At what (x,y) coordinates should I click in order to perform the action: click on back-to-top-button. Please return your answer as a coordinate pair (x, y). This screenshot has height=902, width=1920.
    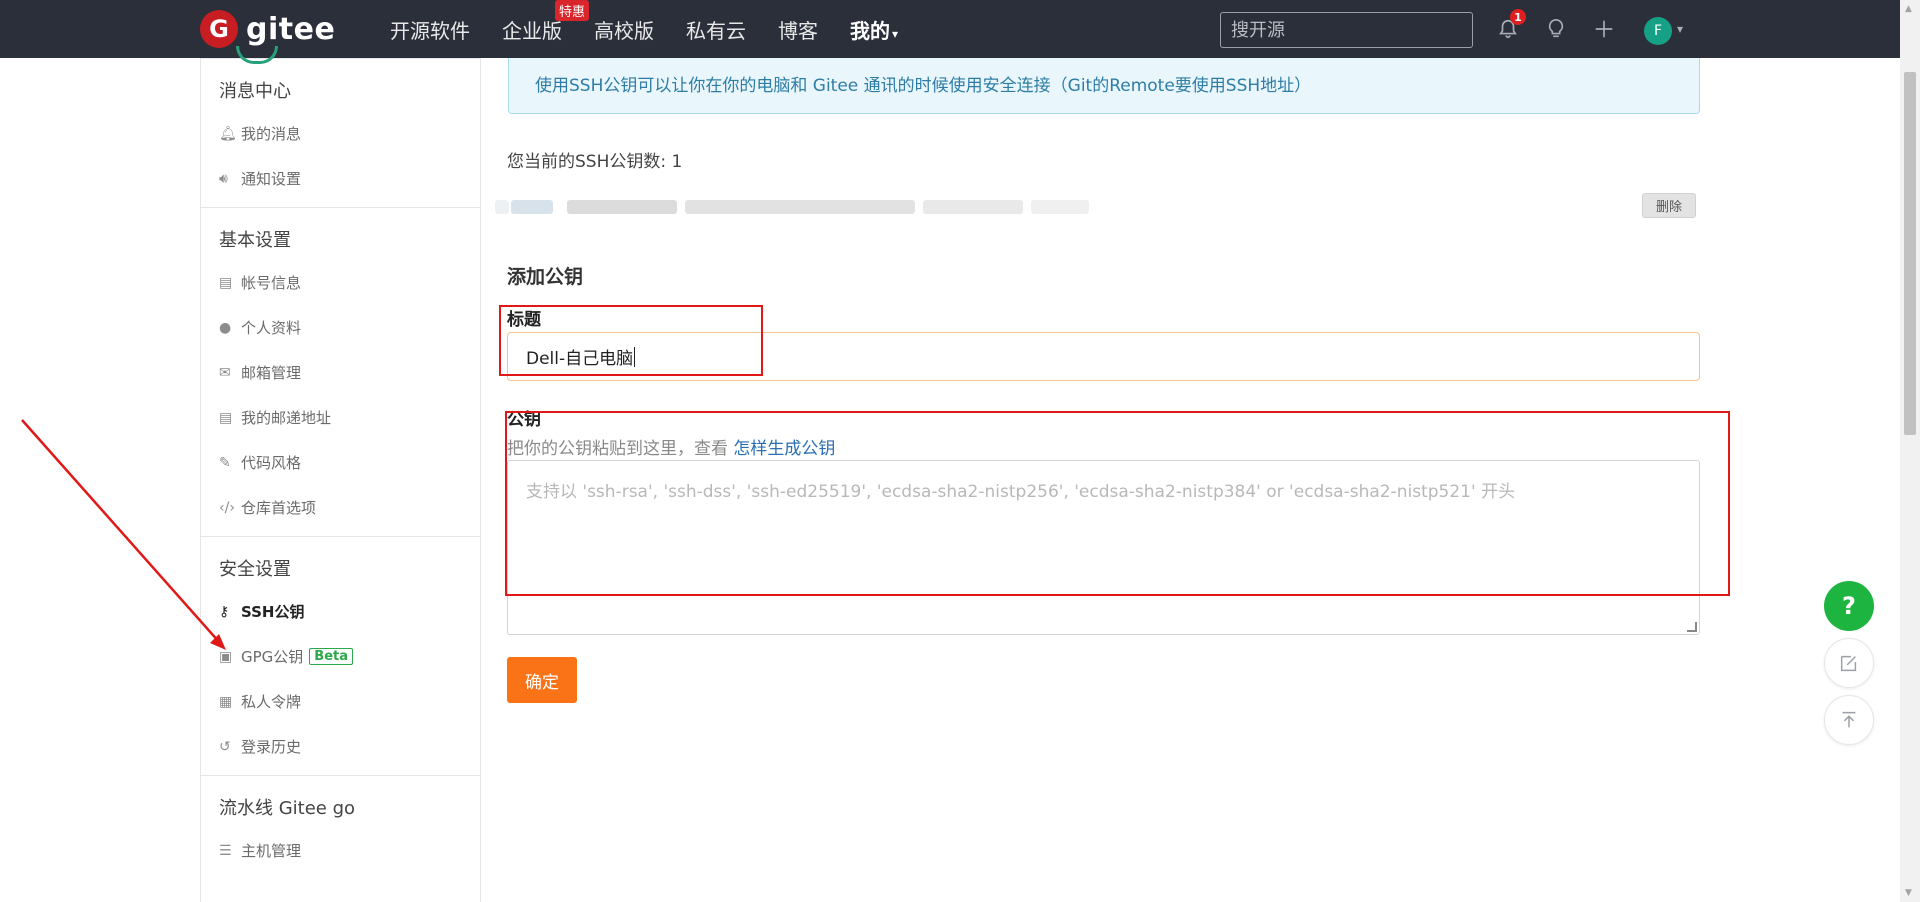
    Looking at the image, I should click on (1849, 720).